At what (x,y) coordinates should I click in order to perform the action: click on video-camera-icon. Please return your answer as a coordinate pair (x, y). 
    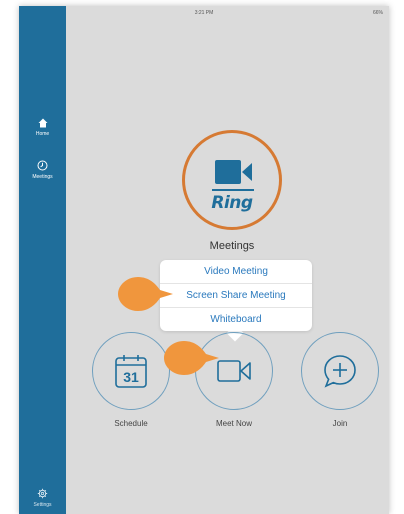
    Looking at the image, I should click on (234, 371).